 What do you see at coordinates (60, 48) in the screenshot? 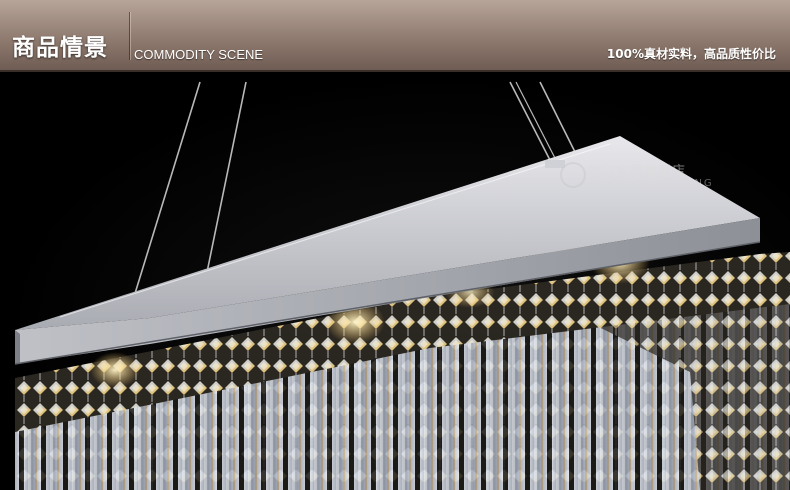
I see `section-title-cn: 商品情景` at bounding box center [60, 48].